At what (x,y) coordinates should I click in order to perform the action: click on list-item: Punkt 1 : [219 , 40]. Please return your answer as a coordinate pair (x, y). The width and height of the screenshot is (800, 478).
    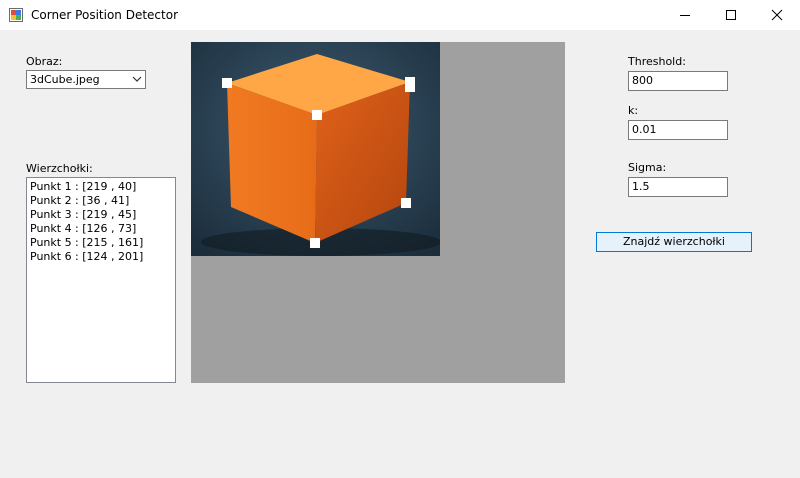
    Looking at the image, I should click on (101, 187).